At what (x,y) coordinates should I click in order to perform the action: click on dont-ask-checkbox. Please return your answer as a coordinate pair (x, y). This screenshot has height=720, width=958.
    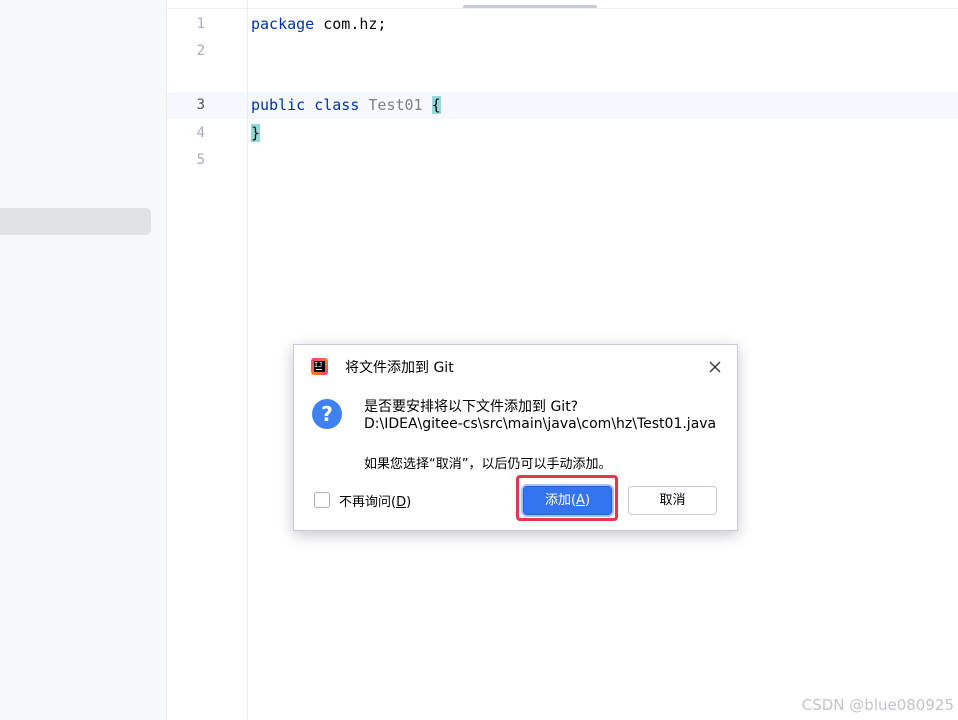
    Looking at the image, I should click on (322, 500).